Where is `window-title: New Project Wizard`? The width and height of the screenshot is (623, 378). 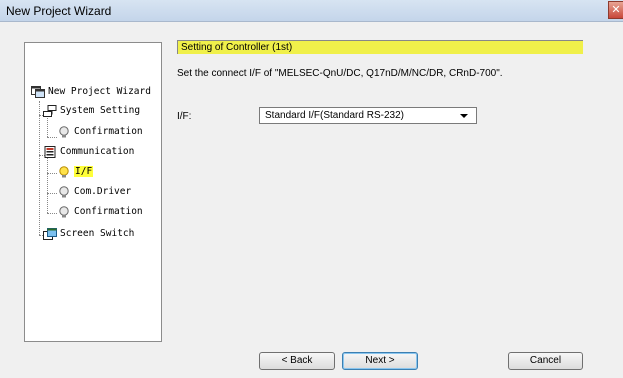
window-title: New Project Wizard is located at coordinates (59, 11).